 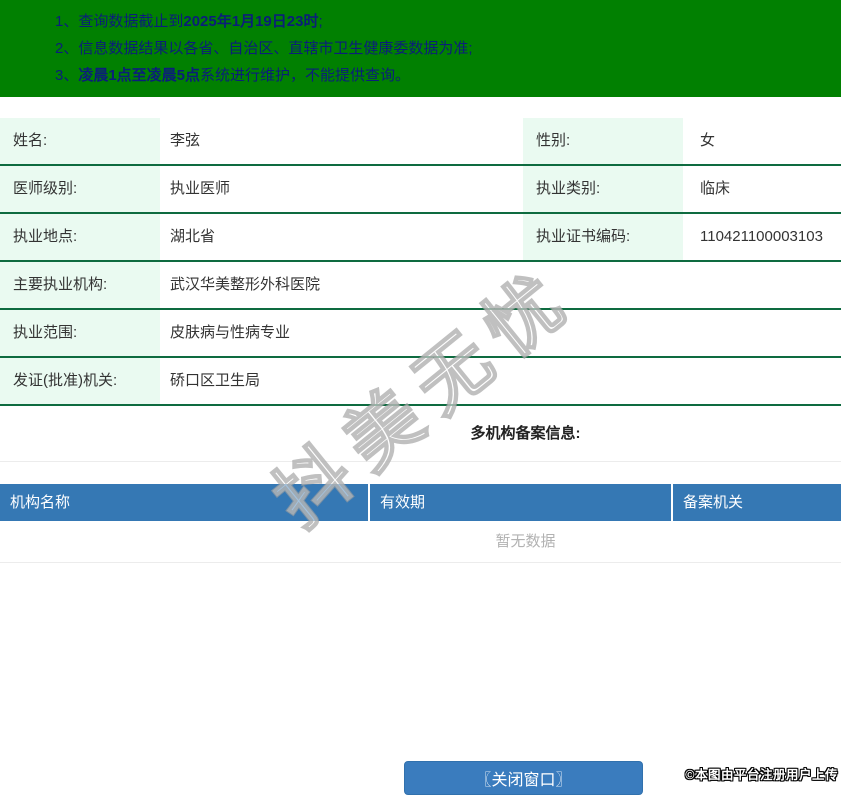 I want to click on profile-row: 发证(批准)机关: 硚口区卫生局, so click(x=420, y=382).